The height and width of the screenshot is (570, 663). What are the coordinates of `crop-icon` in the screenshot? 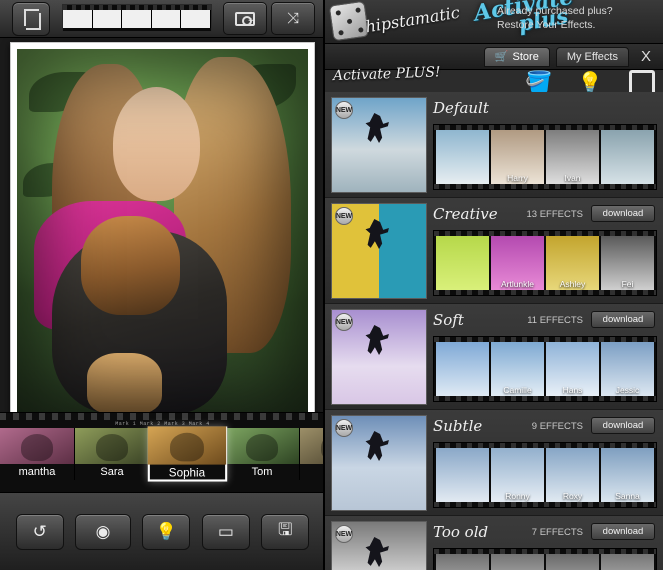 It's located at (31, 19).